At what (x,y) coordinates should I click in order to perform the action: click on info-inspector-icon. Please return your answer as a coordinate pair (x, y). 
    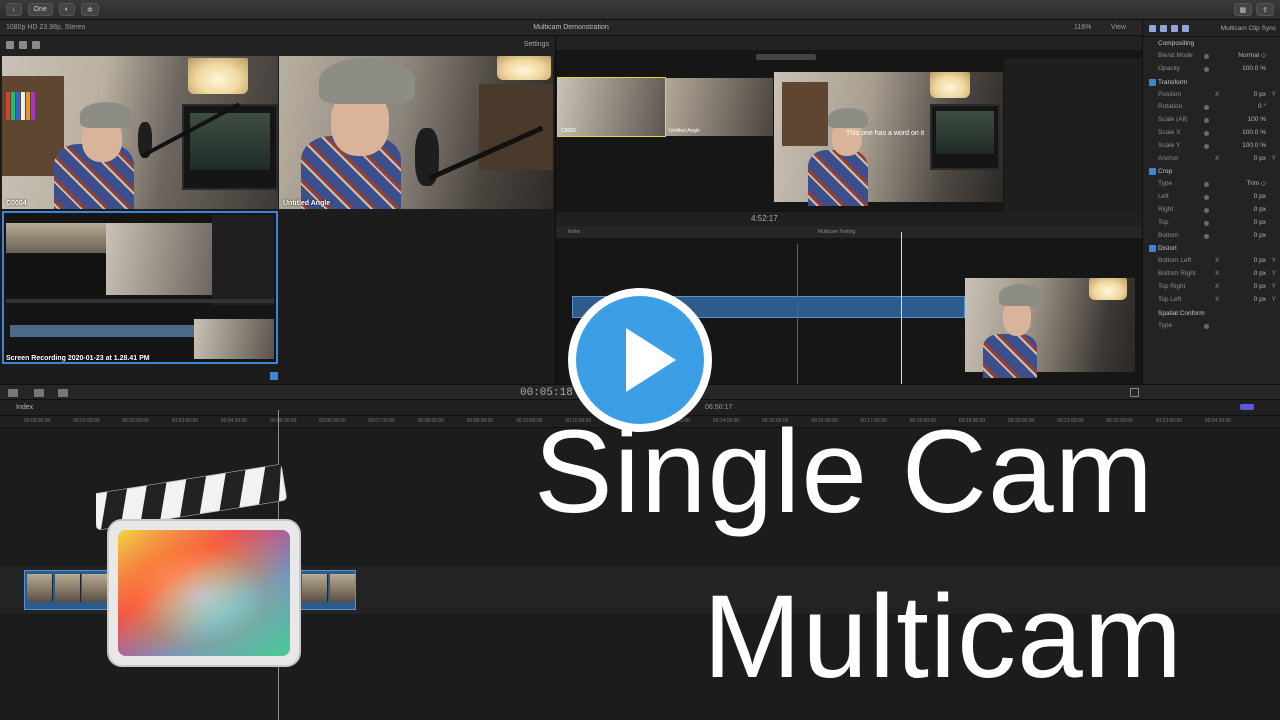
    Looking at the image, I should click on (1185, 28).